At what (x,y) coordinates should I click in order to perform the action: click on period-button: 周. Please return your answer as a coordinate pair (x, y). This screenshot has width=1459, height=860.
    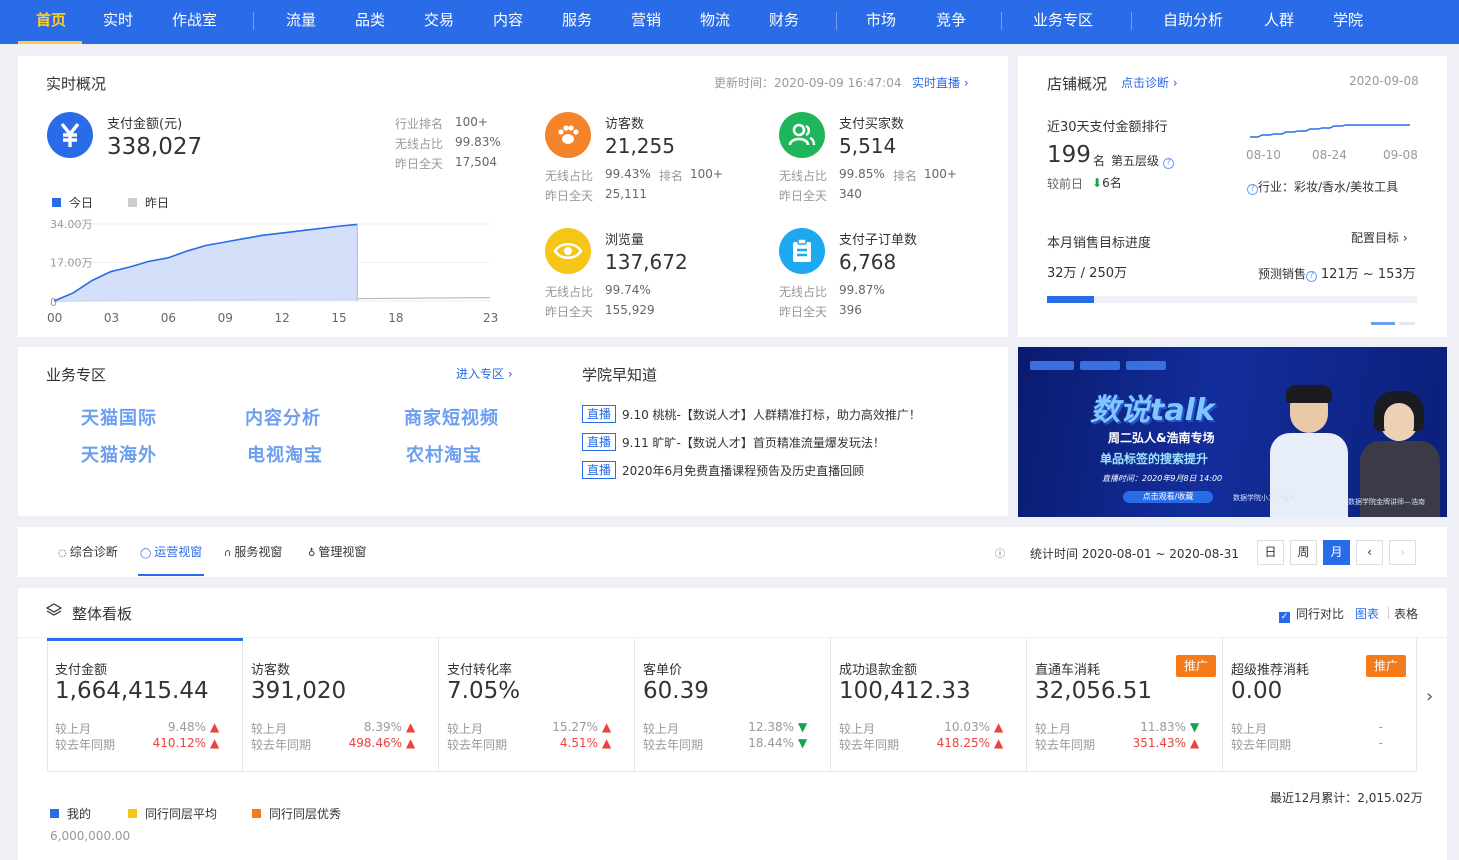
    Looking at the image, I should click on (1303, 552).